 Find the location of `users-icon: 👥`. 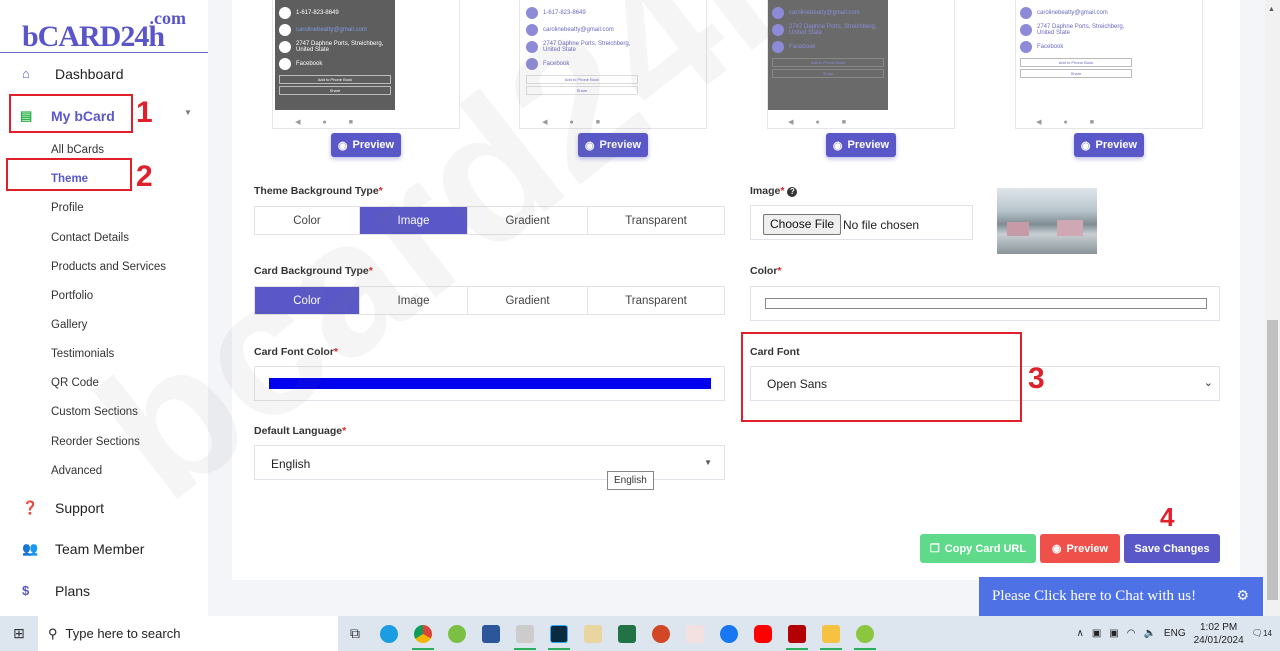

users-icon: 👥 is located at coordinates (30, 548).